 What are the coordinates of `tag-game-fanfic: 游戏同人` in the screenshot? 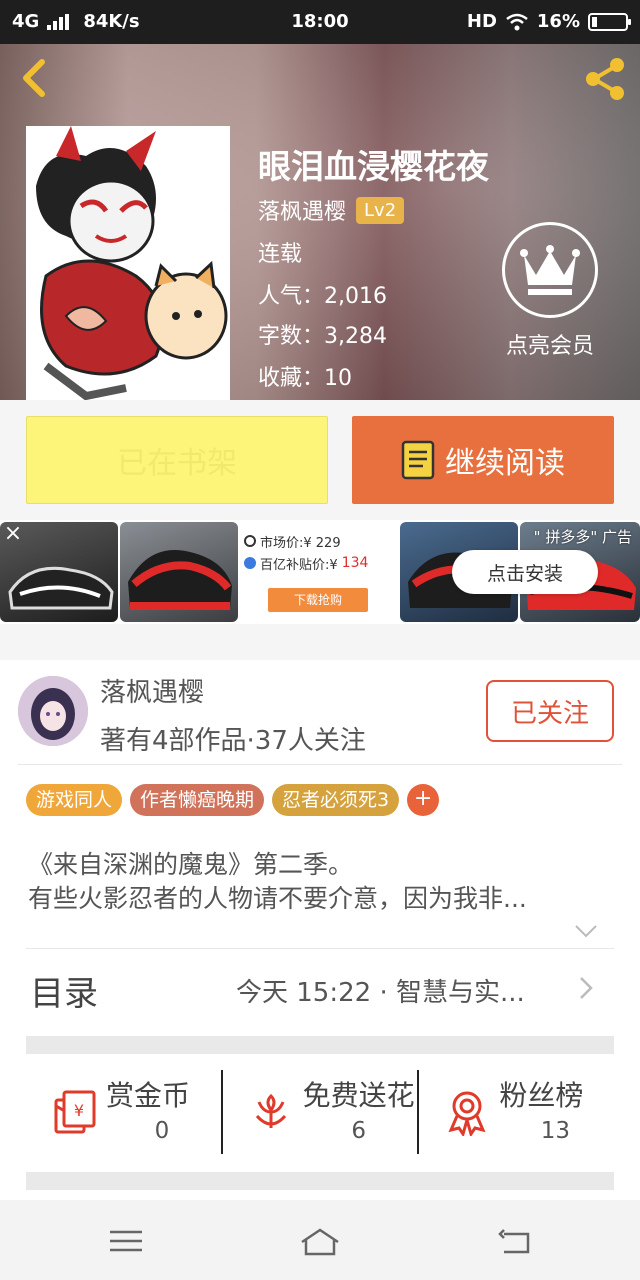 It's located at (74, 800).